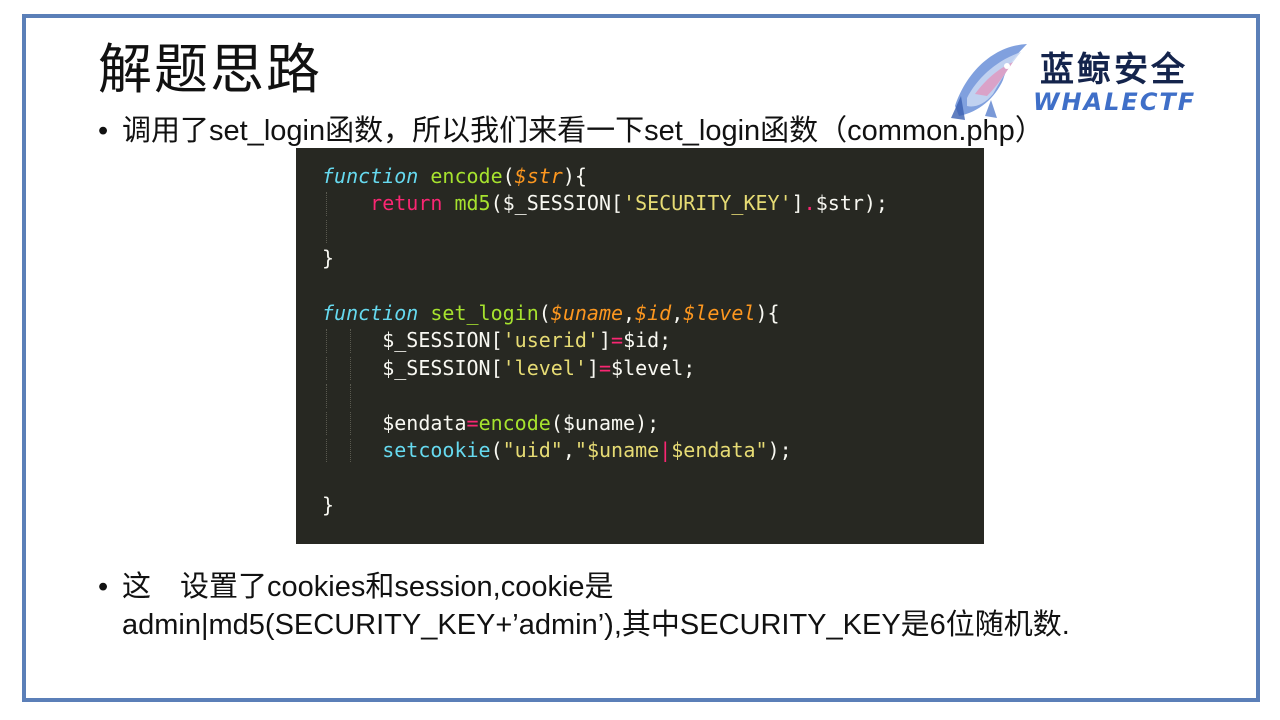 The width and height of the screenshot is (1280, 720). What do you see at coordinates (551, 312) in the screenshot?
I see `code-line: function set_login($uname,$id,$level){` at bounding box center [551, 312].